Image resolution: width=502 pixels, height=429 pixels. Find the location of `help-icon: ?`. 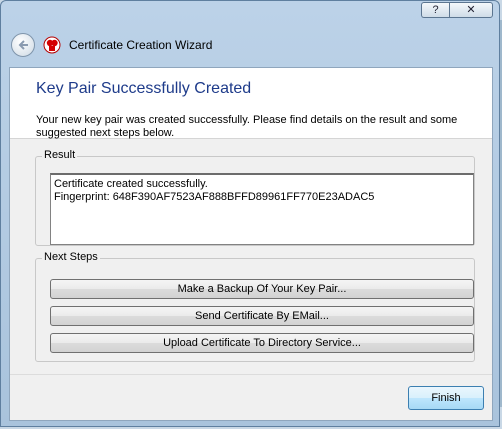

help-icon: ? is located at coordinates (435, 9).